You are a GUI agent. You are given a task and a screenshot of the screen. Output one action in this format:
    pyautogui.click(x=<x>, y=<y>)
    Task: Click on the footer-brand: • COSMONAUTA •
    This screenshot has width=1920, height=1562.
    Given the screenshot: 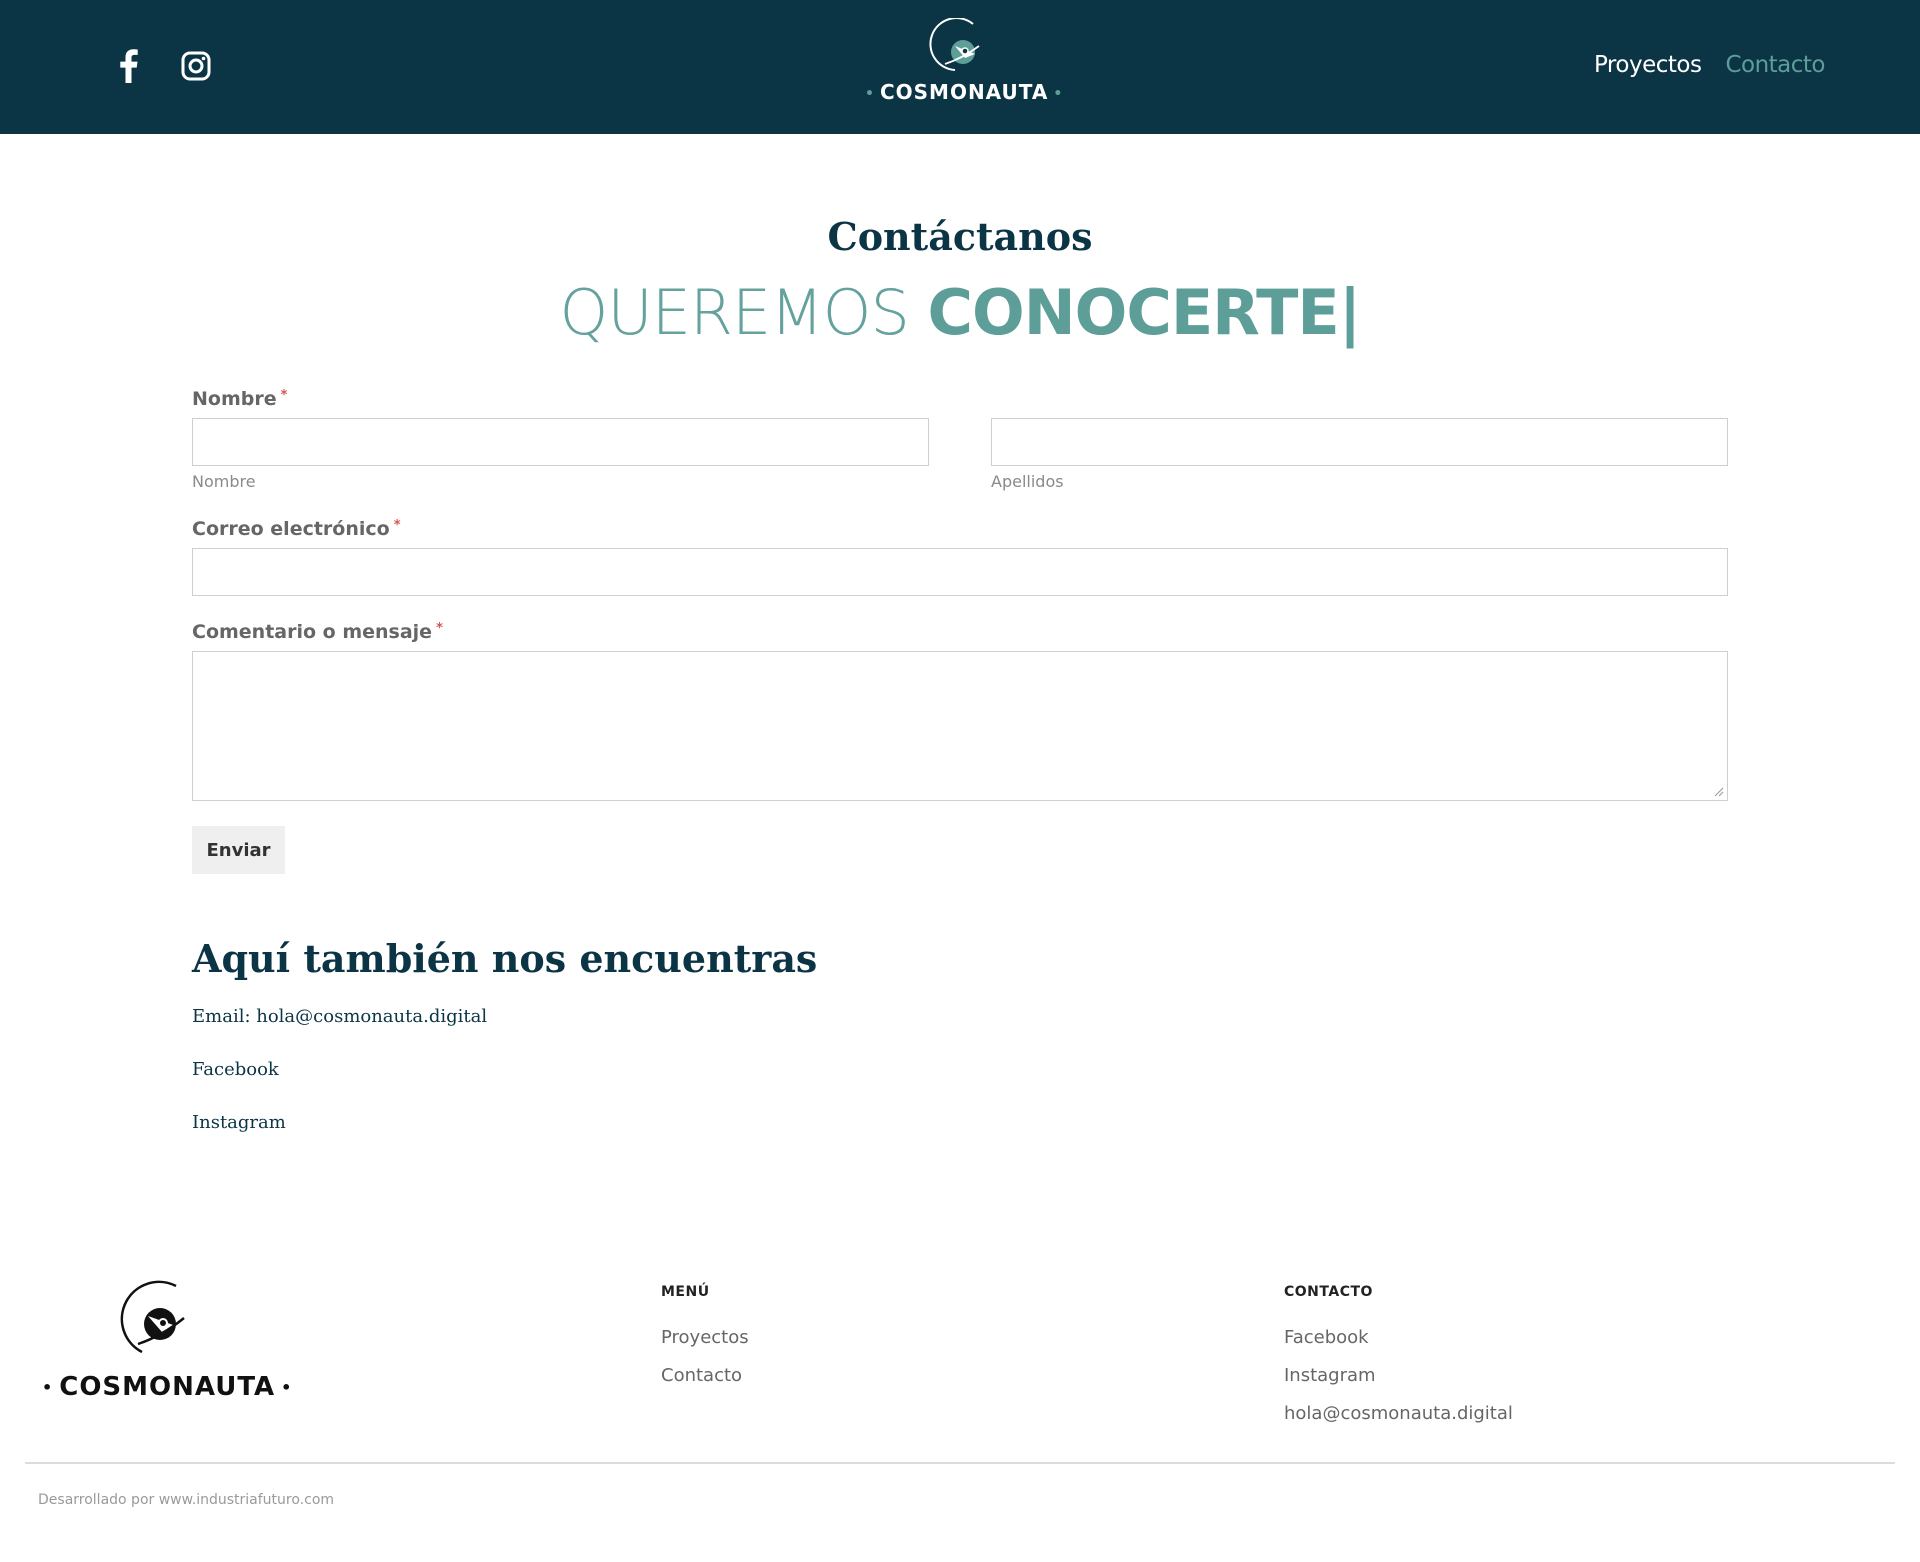 What is the action you would take?
    pyautogui.click(x=167, y=1387)
    